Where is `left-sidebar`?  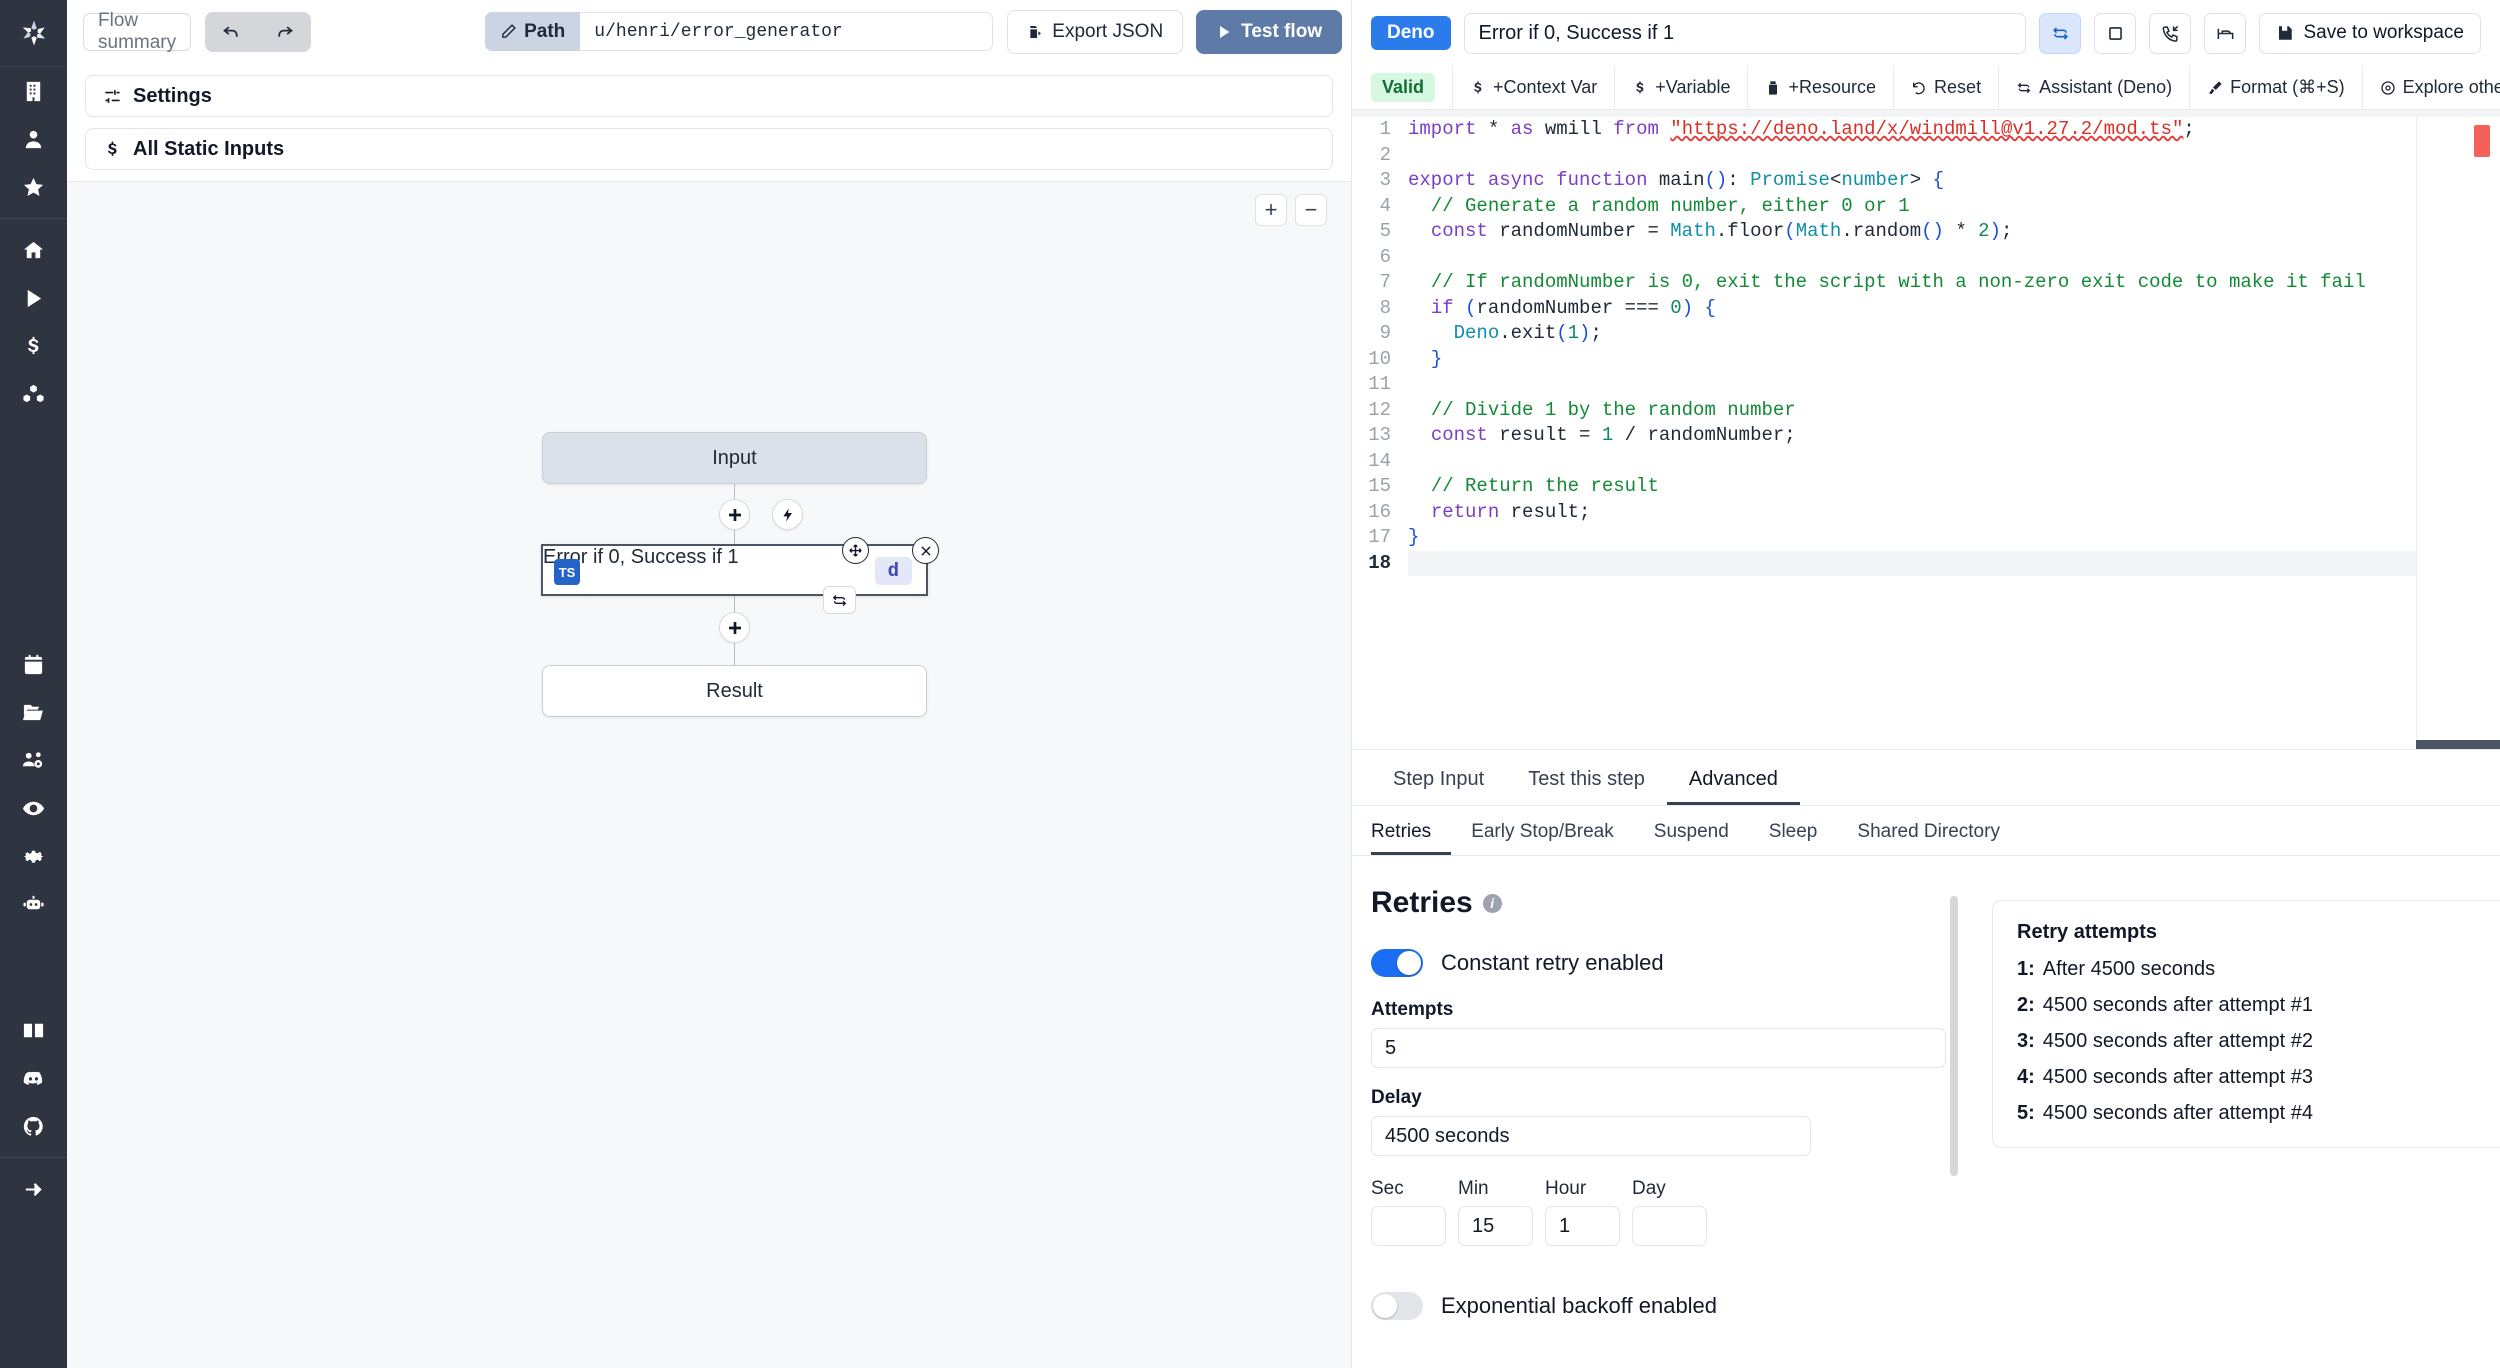 left-sidebar is located at coordinates (33, 684).